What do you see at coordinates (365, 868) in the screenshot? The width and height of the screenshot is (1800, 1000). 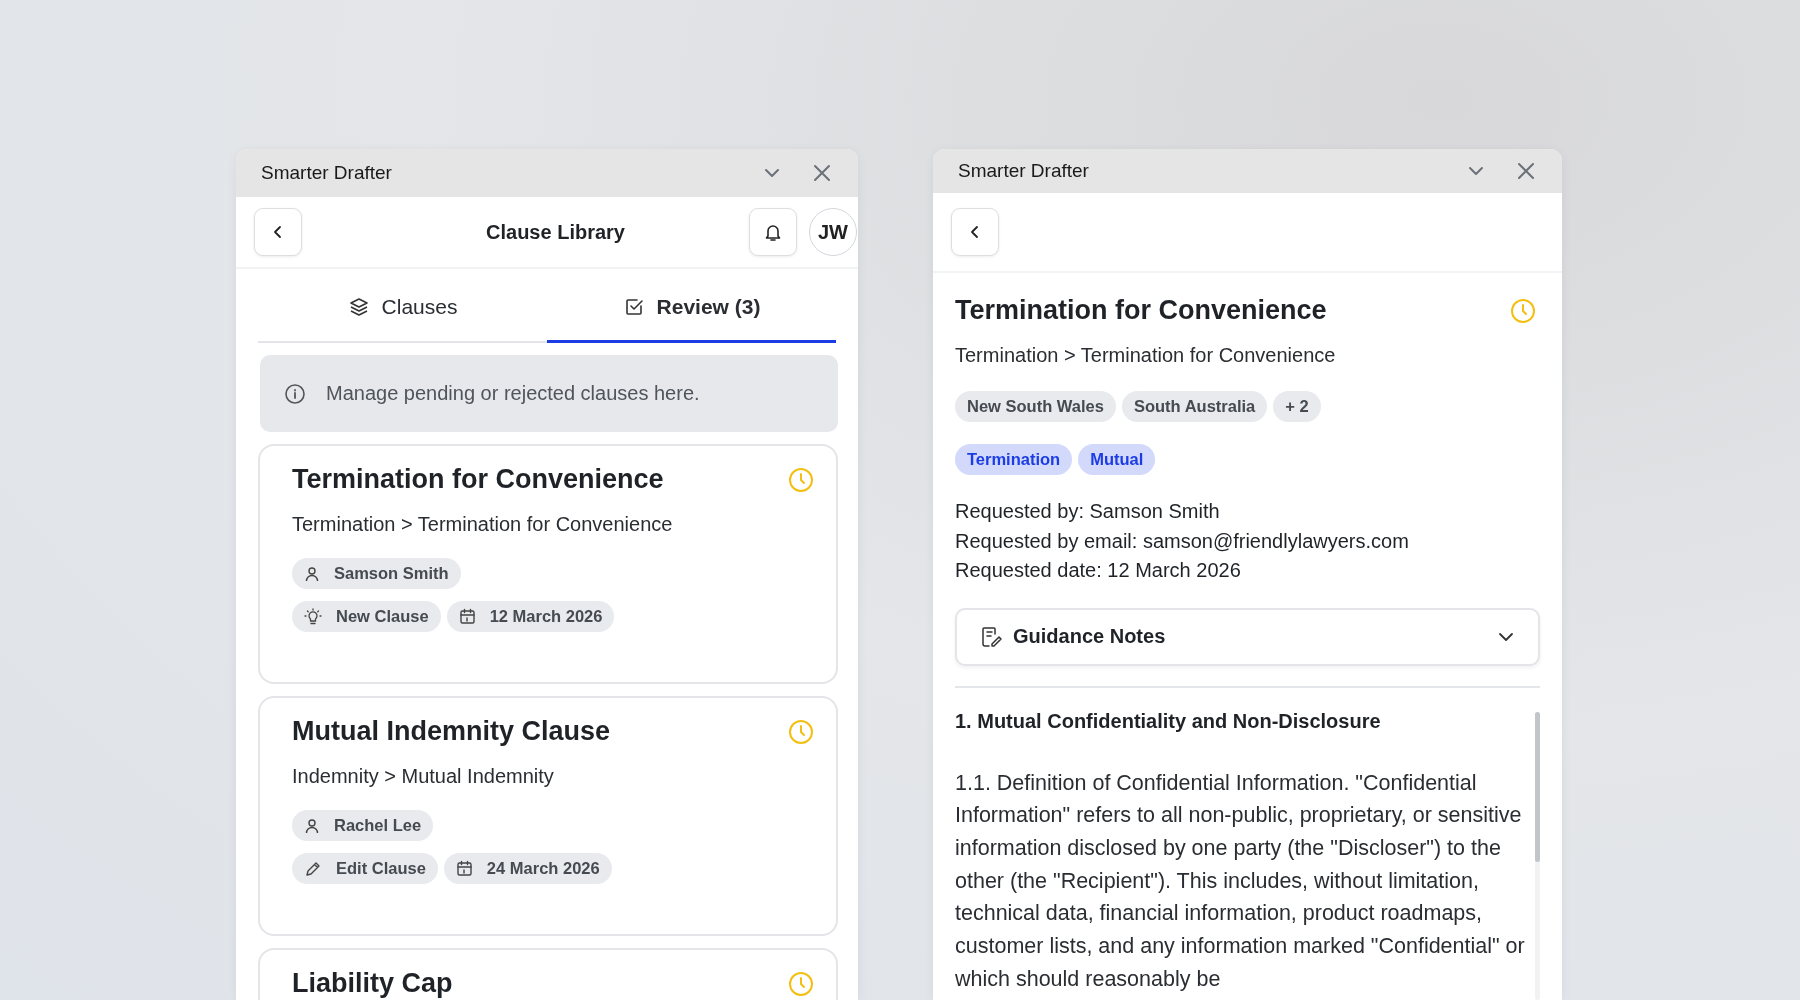 I see `change-type-chip: Edit Clause` at bounding box center [365, 868].